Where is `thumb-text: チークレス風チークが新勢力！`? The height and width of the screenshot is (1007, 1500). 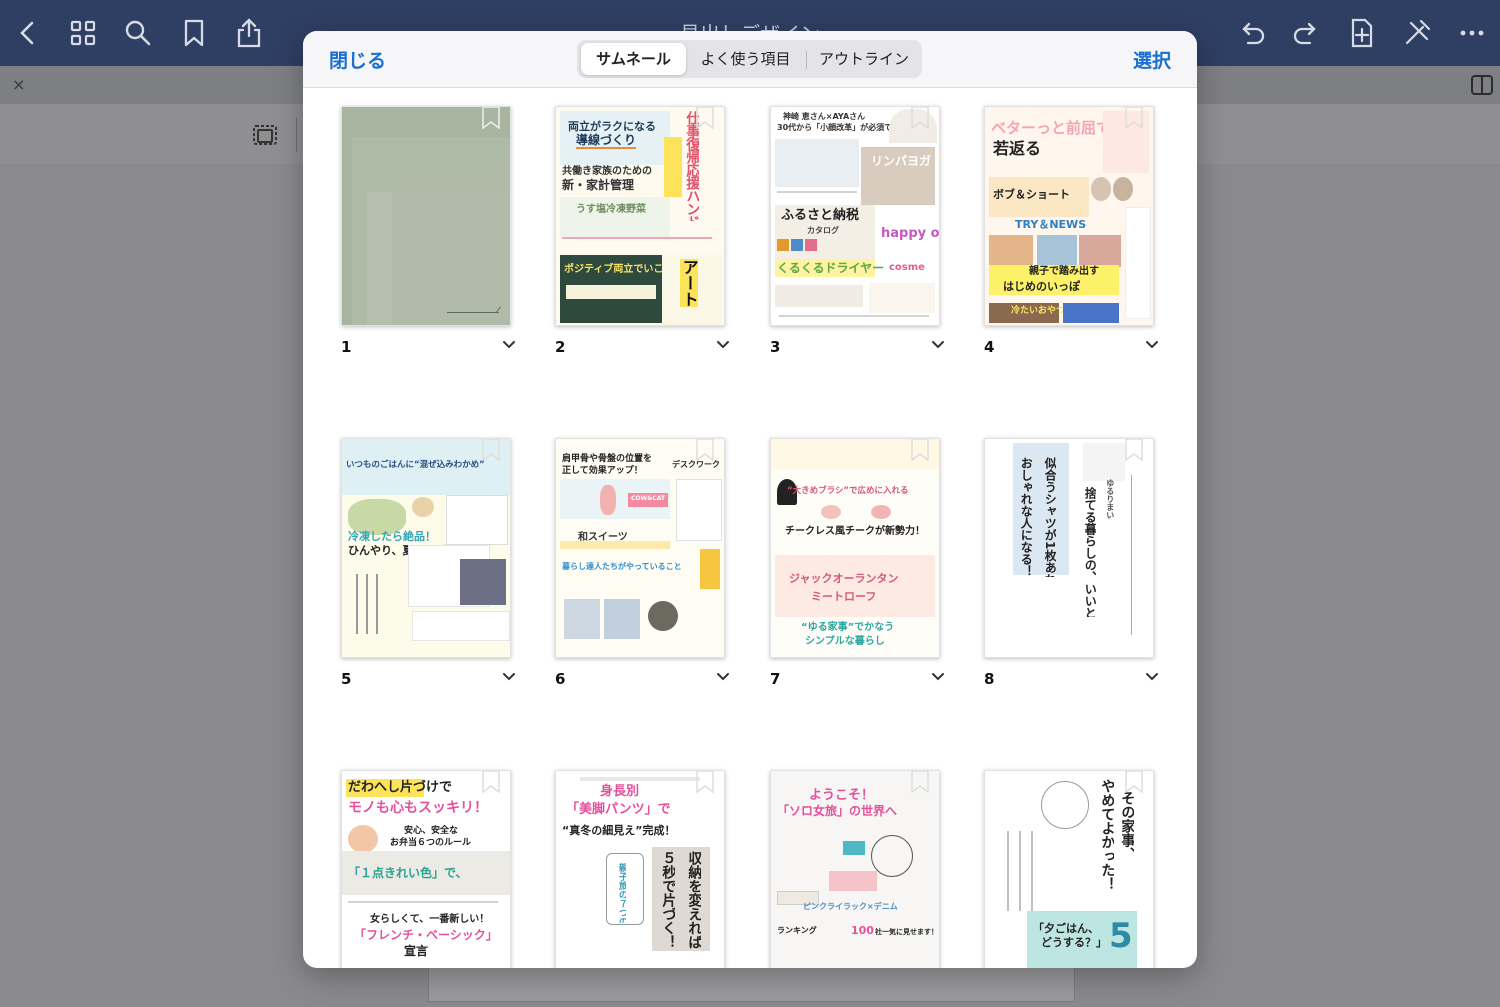 thumb-text: チークレス風チークが新勢力！ is located at coordinates (855, 531).